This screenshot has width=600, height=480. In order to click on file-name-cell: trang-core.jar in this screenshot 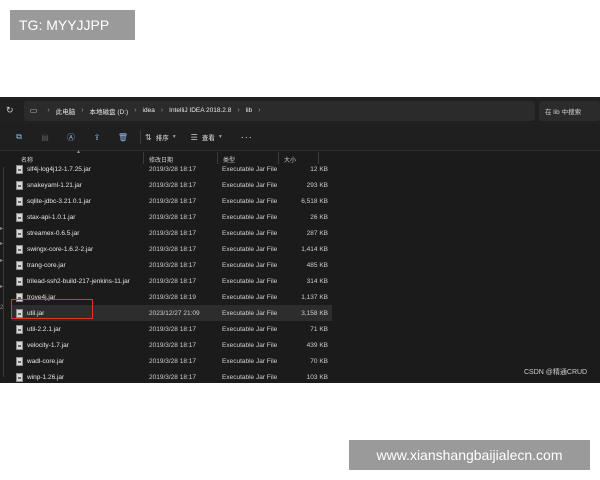, I will do `click(78, 265)`.